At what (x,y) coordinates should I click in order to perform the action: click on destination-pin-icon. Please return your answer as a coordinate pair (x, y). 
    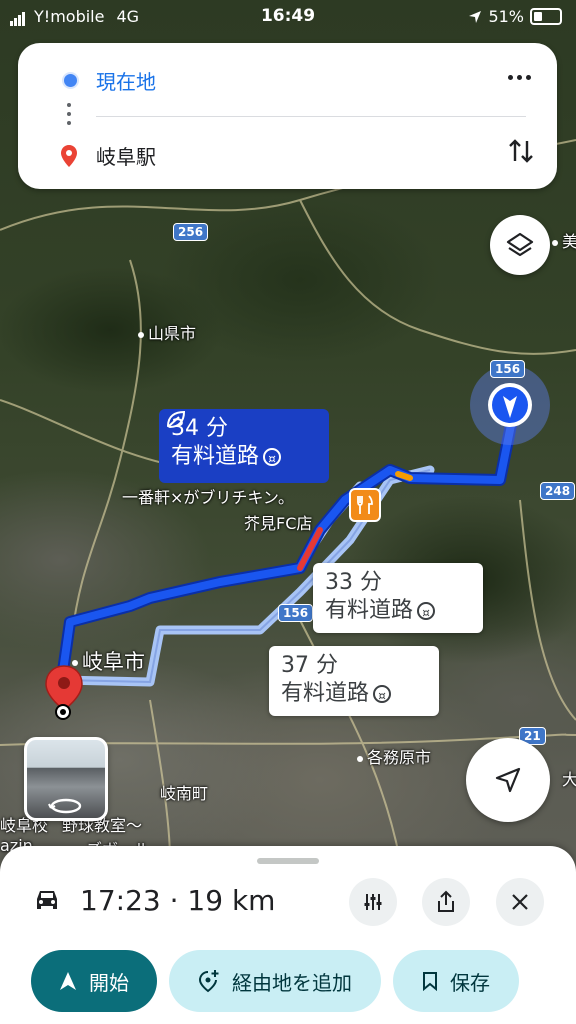
    Looking at the image, I should click on (69, 156).